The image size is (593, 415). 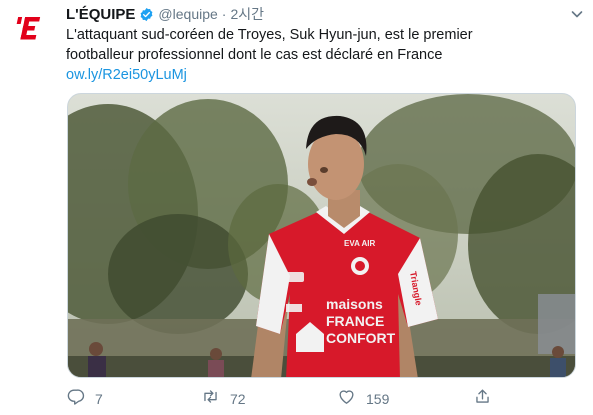 I want to click on retweet-count: 72, so click(x=238, y=399).